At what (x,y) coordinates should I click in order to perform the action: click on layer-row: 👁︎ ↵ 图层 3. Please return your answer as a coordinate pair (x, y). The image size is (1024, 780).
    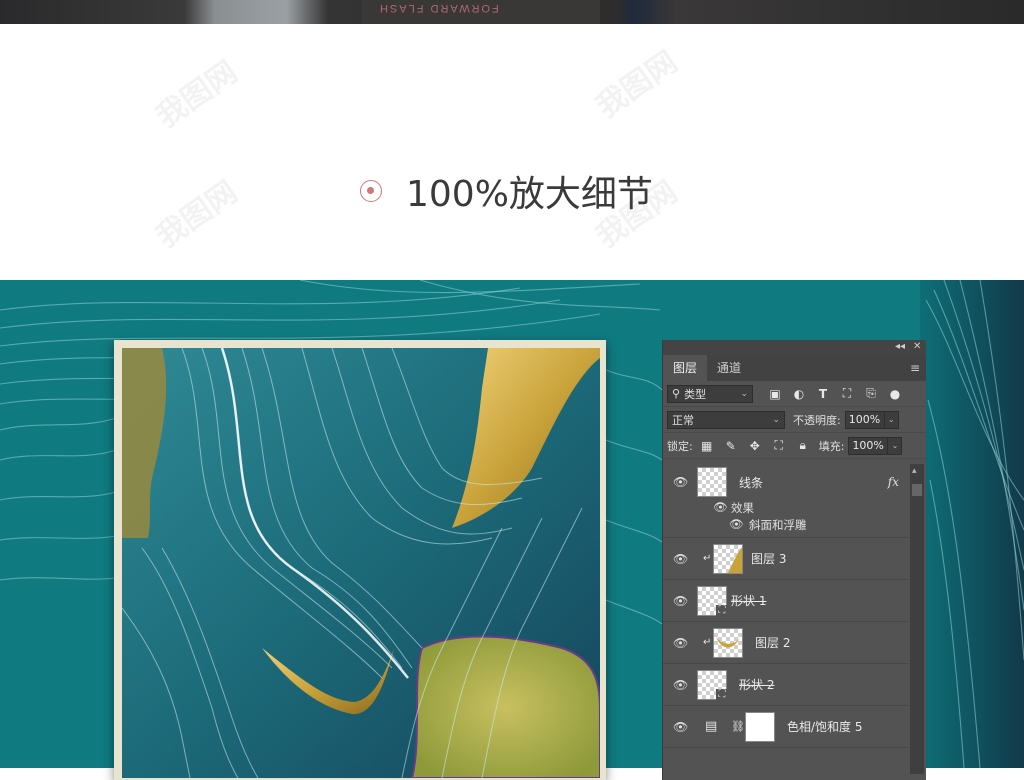
    Looking at the image, I should click on (786, 559).